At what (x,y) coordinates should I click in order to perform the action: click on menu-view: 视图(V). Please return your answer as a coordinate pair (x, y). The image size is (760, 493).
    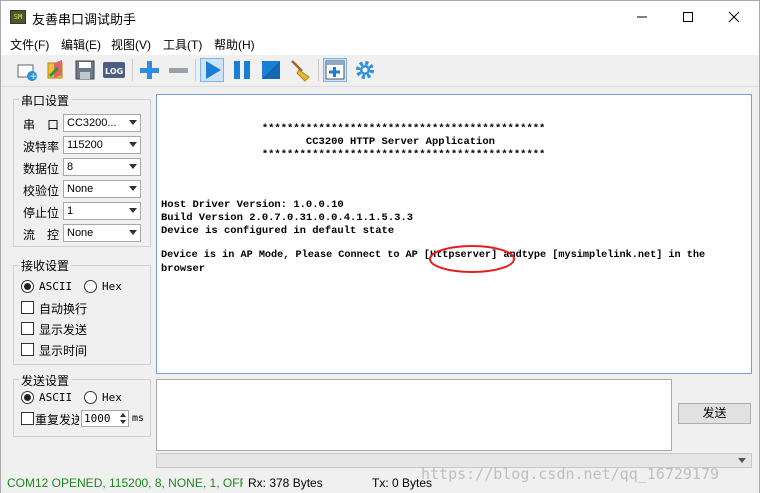
    Looking at the image, I should click on (131, 44).